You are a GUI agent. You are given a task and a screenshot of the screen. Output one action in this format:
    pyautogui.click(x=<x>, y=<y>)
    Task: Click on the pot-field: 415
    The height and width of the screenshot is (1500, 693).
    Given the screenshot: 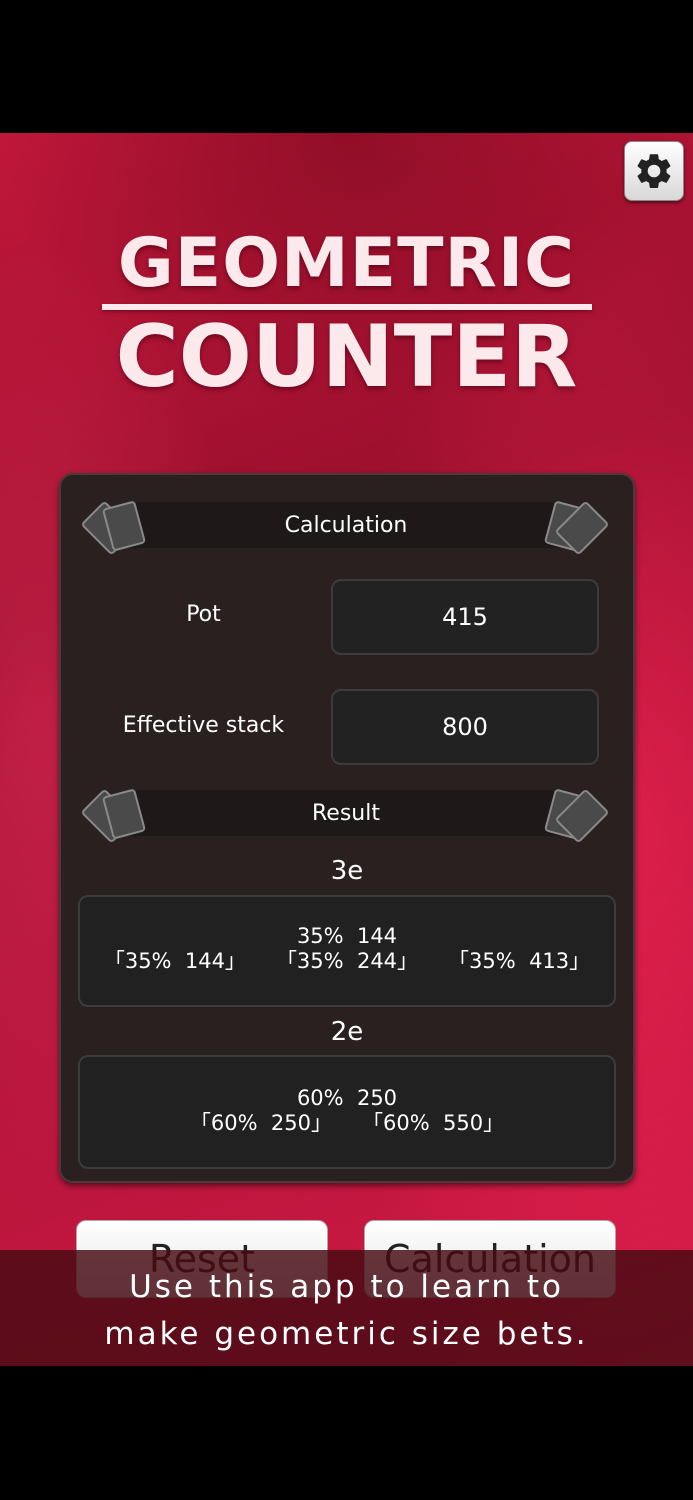 What is the action you would take?
    pyautogui.click(x=465, y=617)
    